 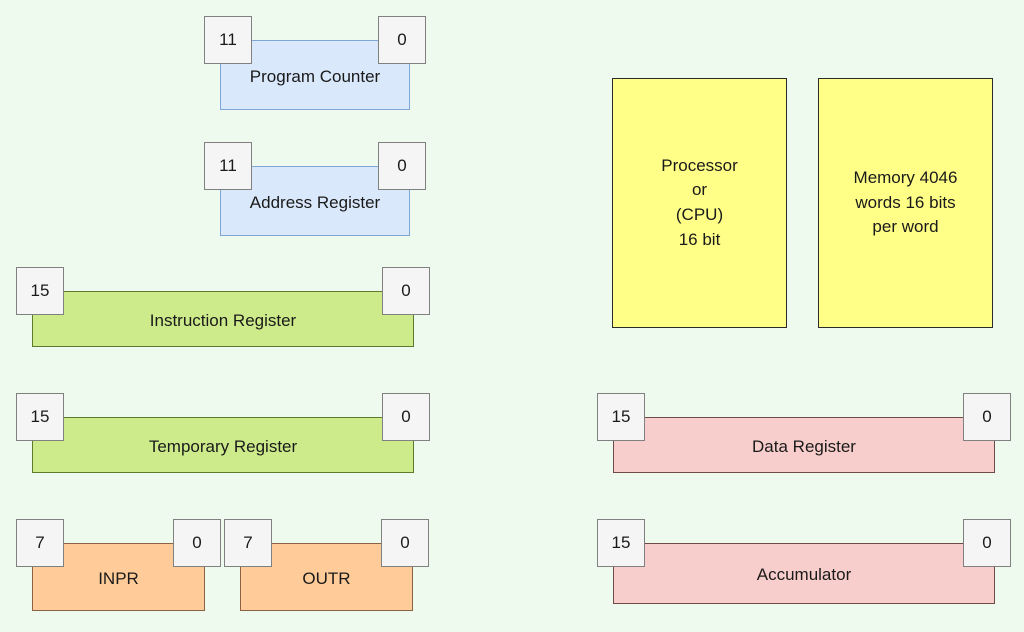 I want to click on register-data-register: Data Register 15 0, so click(x=804, y=433).